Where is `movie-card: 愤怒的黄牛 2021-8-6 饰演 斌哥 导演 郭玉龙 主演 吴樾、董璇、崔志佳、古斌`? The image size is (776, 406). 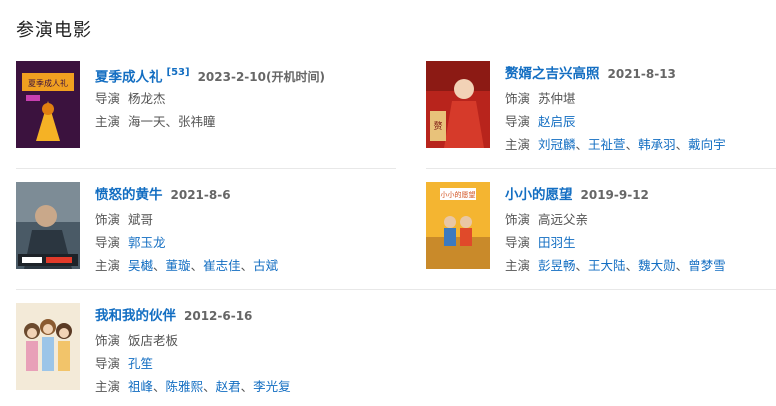
movie-card: 愤怒的黄牛 2021-8-6 饰演 斌哥 导演 郭玉龙 主演 吴樾、董璇、崔志佳、古斌 is located at coordinates (191, 229).